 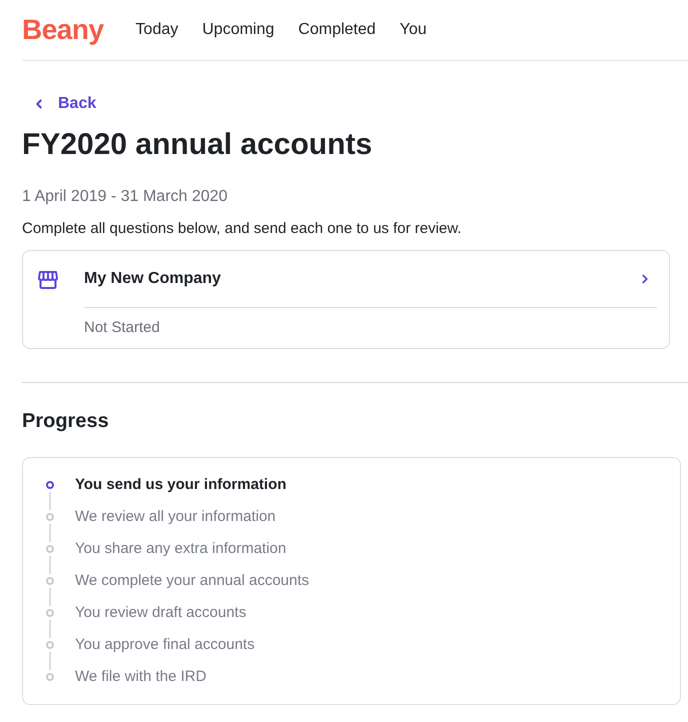 What do you see at coordinates (197, 145) in the screenshot?
I see `page-title: FY2020 annual accounts` at bounding box center [197, 145].